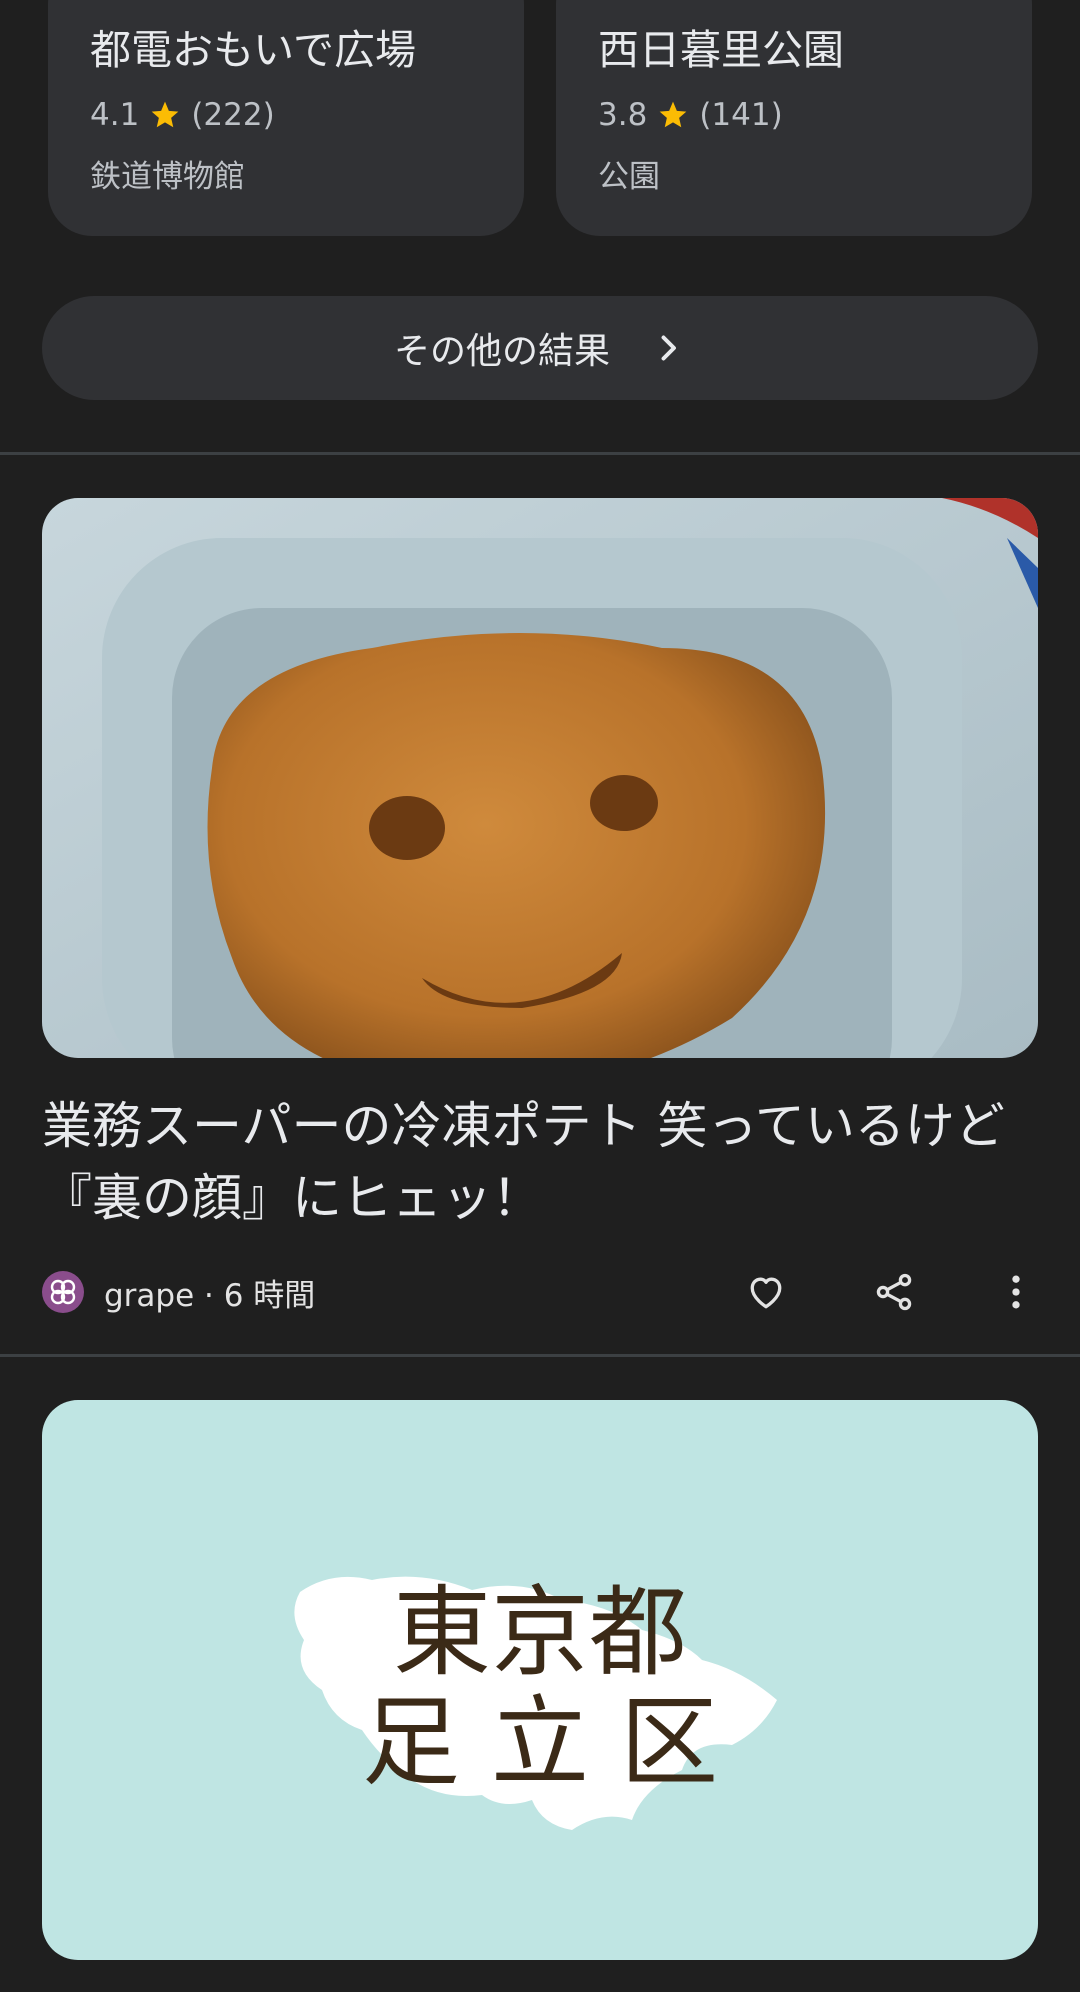 The width and height of the screenshot is (1080, 1992). I want to click on review-count: (222), so click(233, 115).